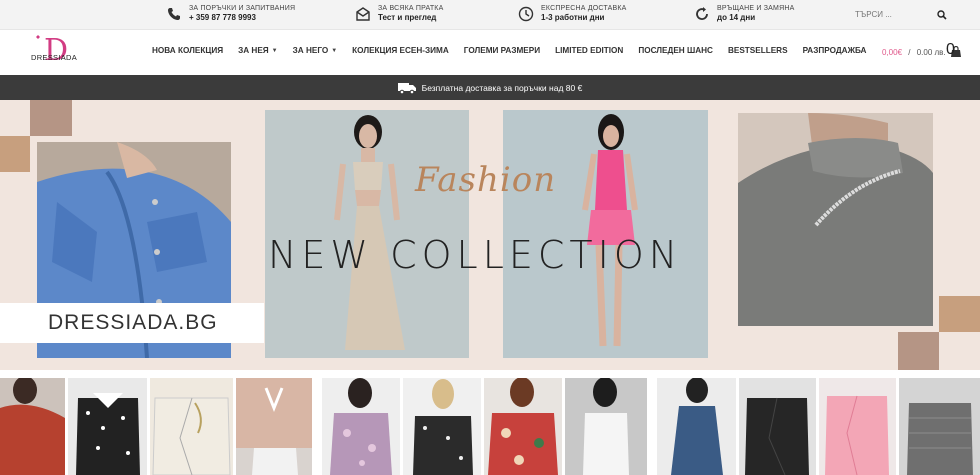 The height and width of the screenshot is (475, 980). Describe the element at coordinates (835, 50) in the screenshot. I see `menu-item-sale: РАЗПРОДАЖБА` at that location.